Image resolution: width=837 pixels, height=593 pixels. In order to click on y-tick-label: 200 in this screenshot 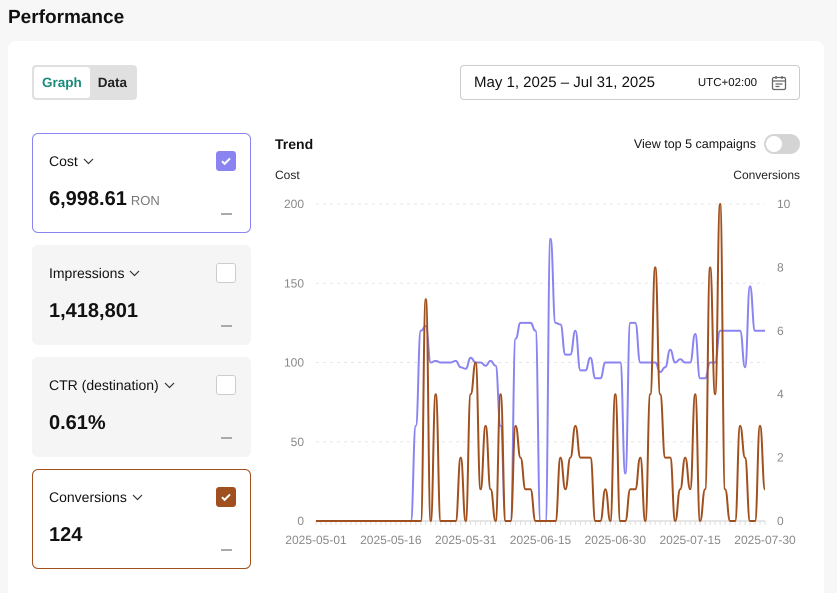, I will do `click(294, 204)`.